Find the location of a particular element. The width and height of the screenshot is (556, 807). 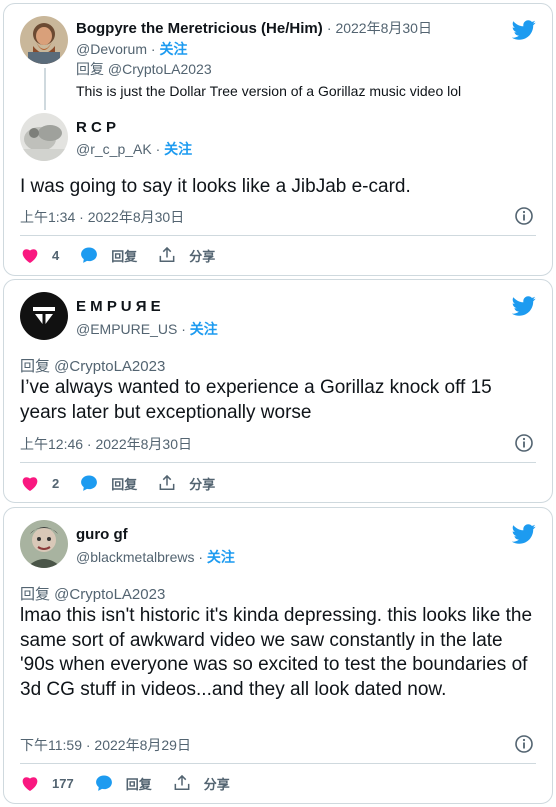

parent-author-name: Bogpyre the Meretricious (He/Him) is located at coordinates (199, 28).